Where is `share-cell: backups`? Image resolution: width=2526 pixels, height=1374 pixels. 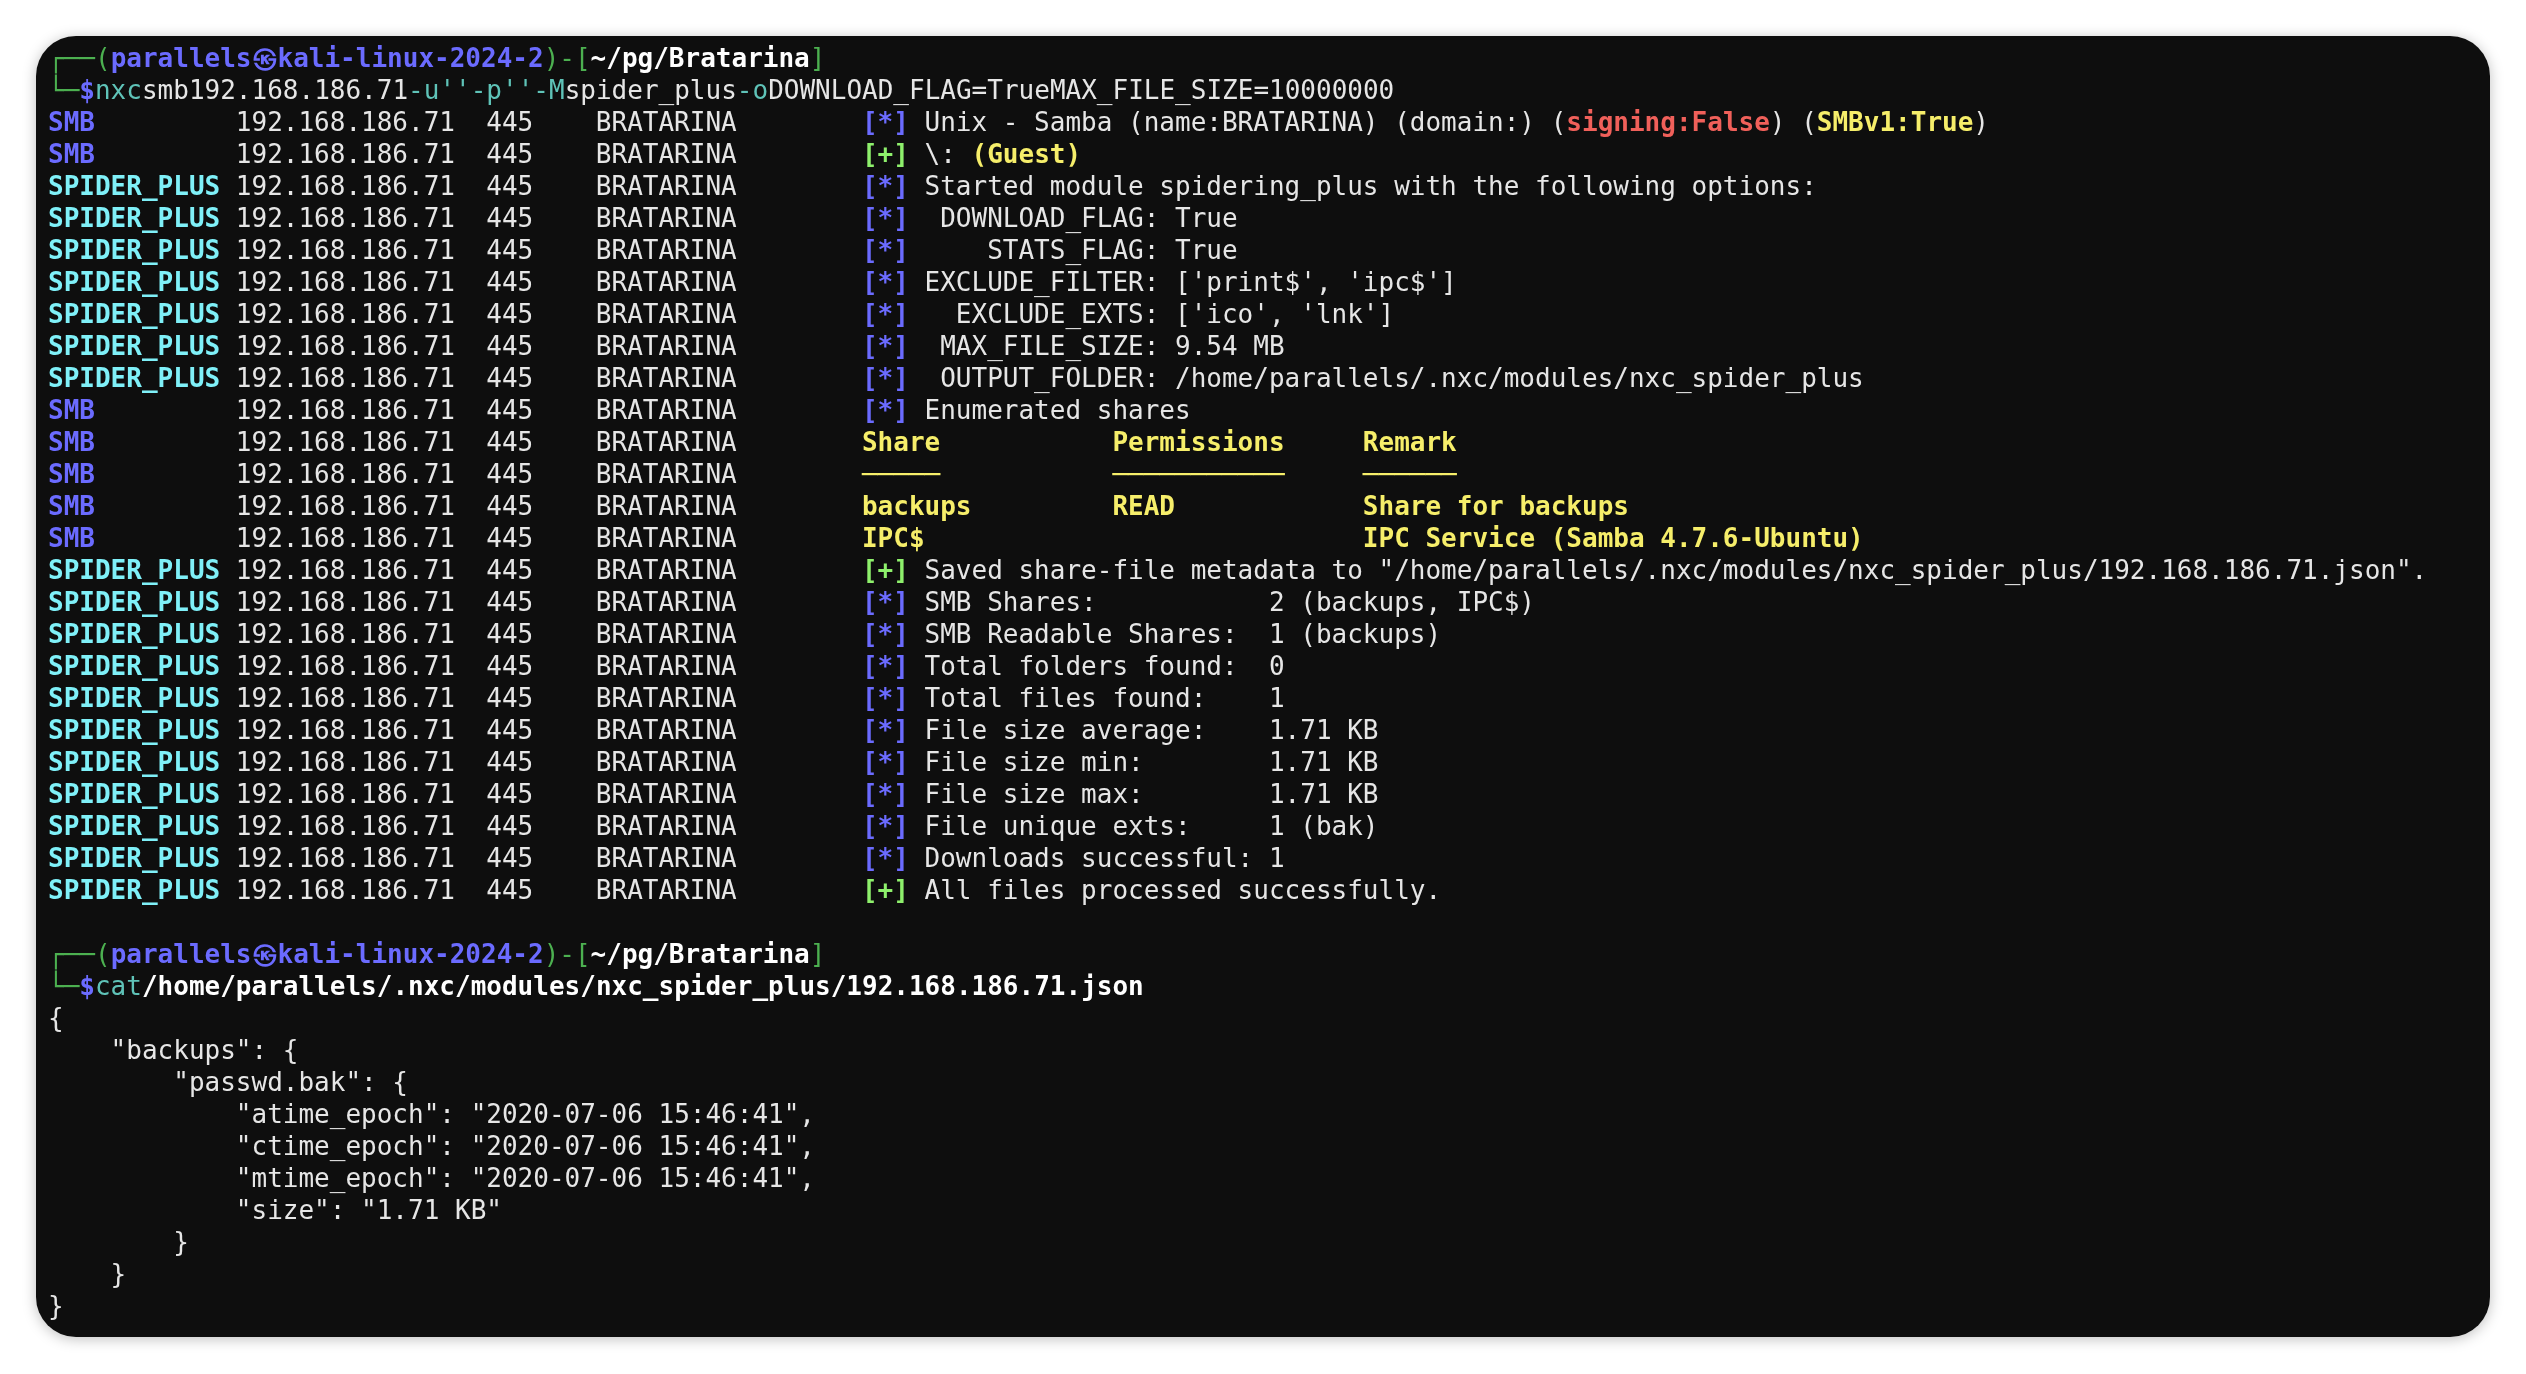
share-cell: backups is located at coordinates (916, 506).